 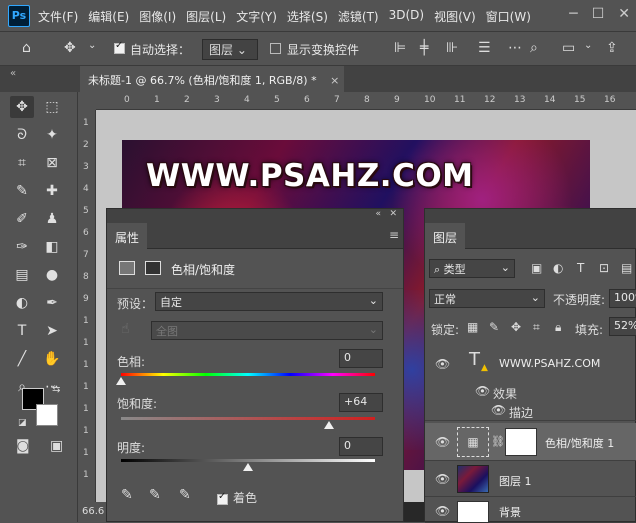 I want to click on close-panel-icon: ✕, so click(x=393, y=214).